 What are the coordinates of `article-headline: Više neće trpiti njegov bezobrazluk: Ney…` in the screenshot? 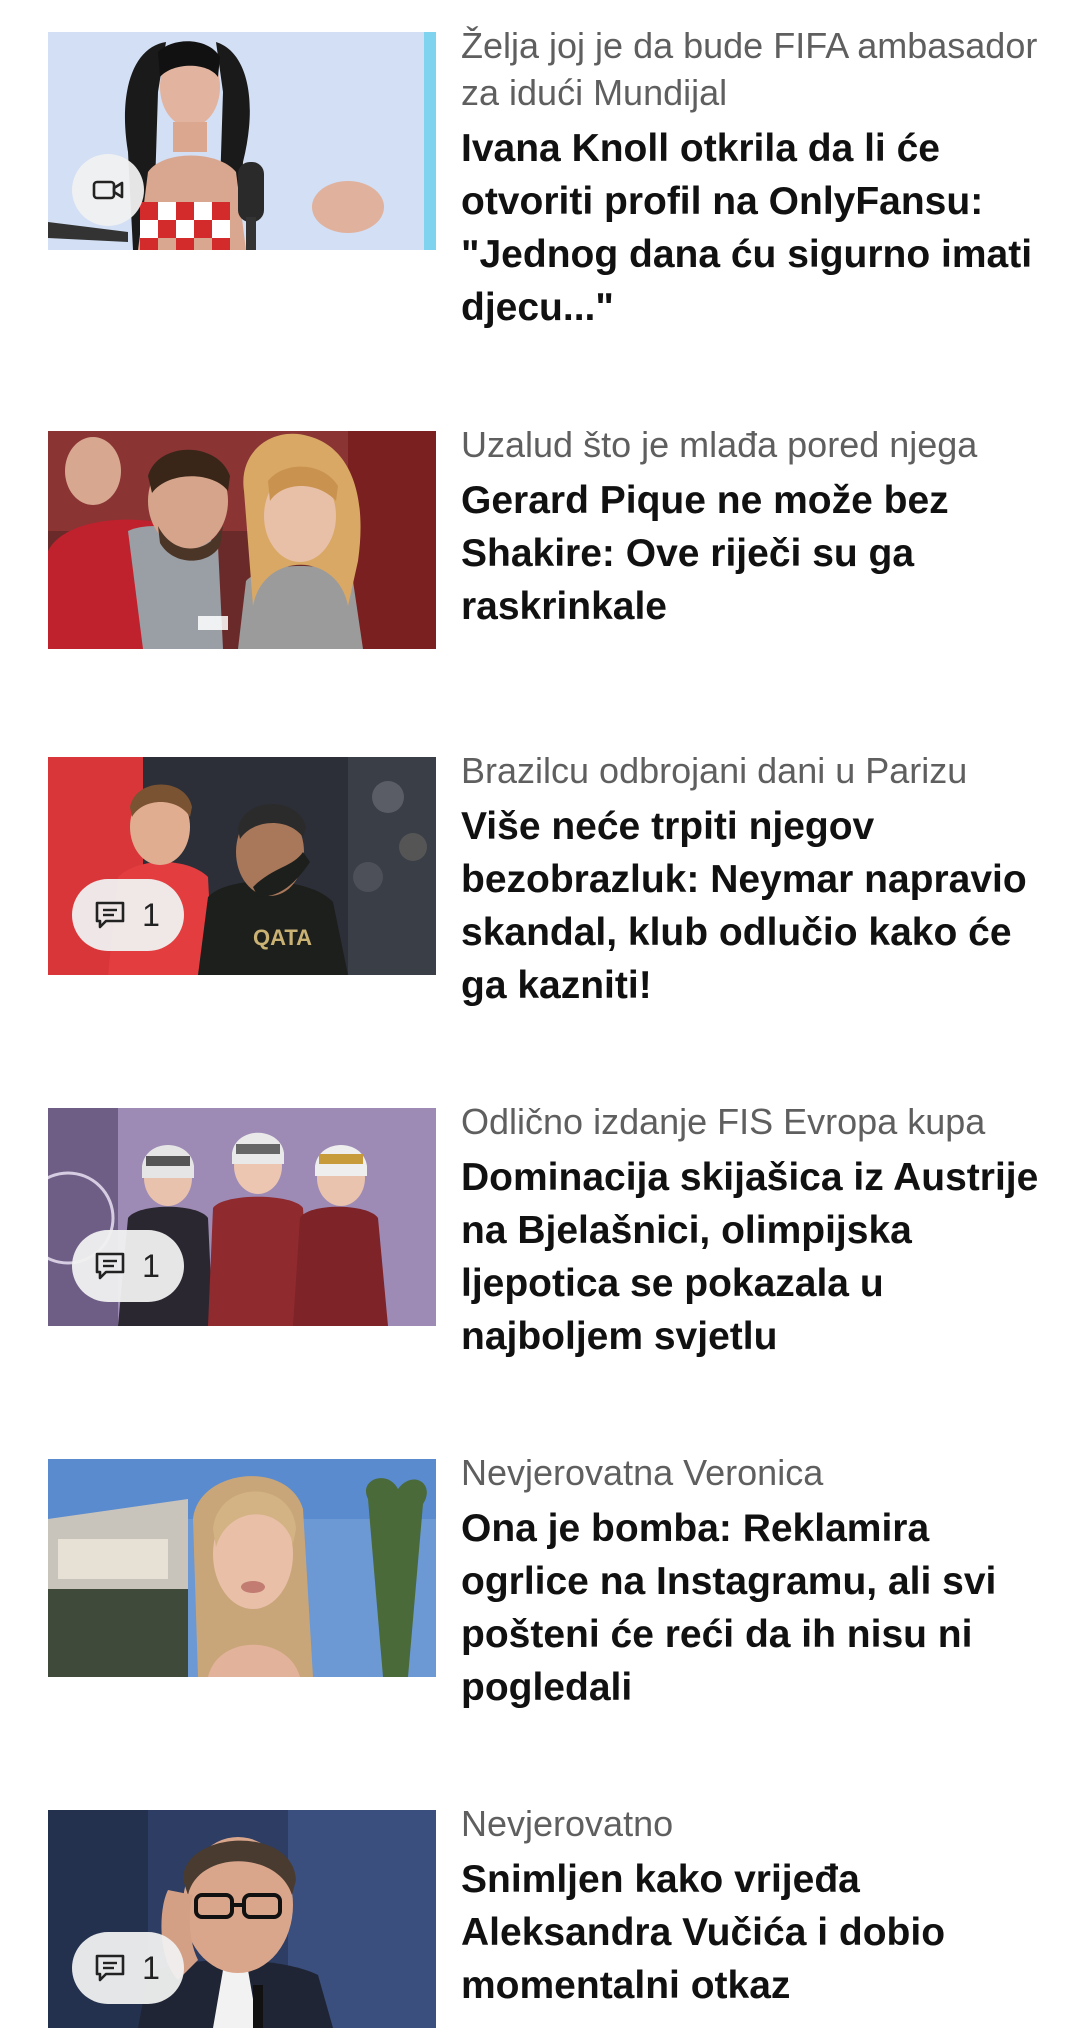 It's located at (756, 906).